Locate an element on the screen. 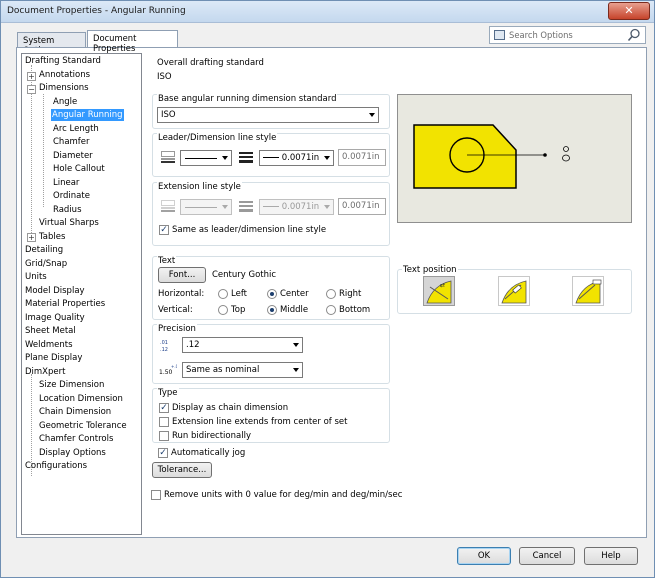 This screenshot has height=578, width=655. tree-item-sheet-metal: Sheet Metal is located at coordinates (50, 331).